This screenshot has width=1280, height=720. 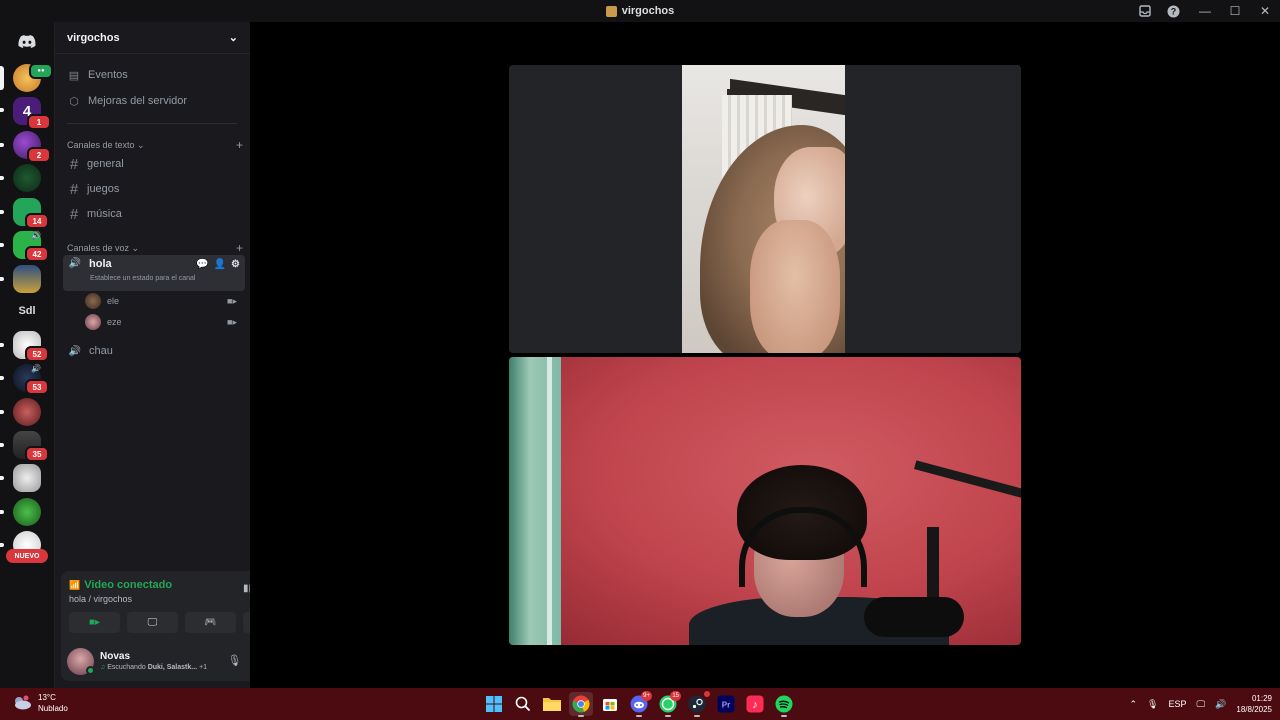 What do you see at coordinates (233, 38) in the screenshot?
I see `chevron-down-icon: ⌄` at bounding box center [233, 38].